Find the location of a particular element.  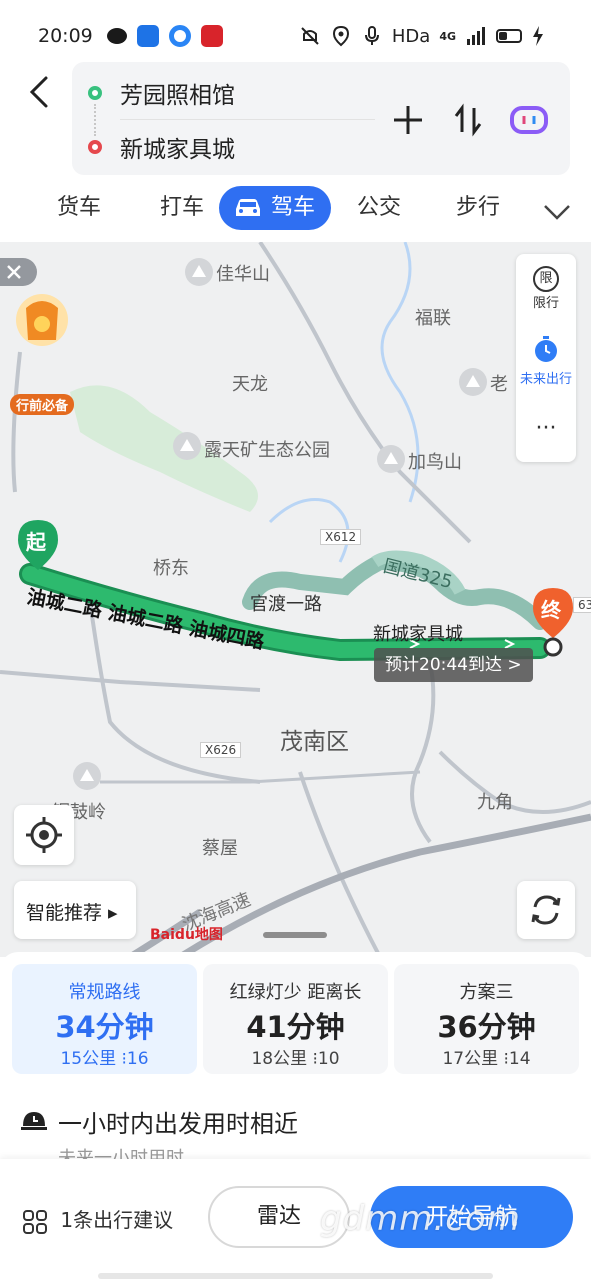

back-button is located at coordinates (40, 92).